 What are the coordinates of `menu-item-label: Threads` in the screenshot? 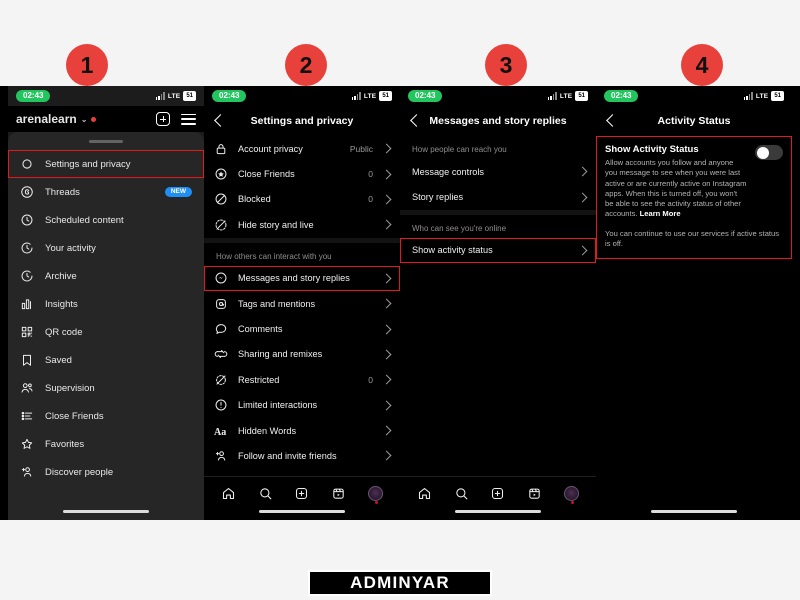 It's located at (62, 192).